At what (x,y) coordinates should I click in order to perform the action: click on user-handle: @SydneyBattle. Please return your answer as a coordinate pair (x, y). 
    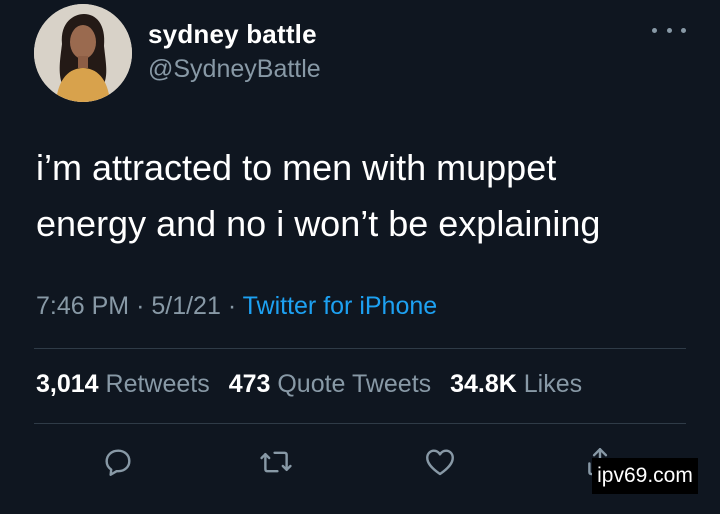
    Looking at the image, I should click on (234, 69).